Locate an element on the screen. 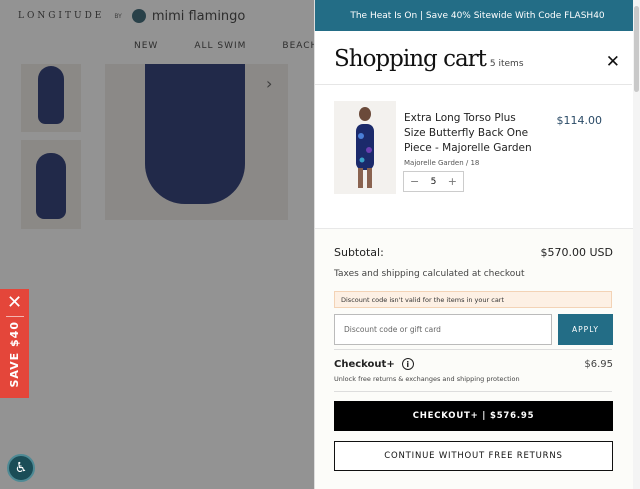 The height and width of the screenshot is (489, 640). item-variant: Majorelle Garden / 18 is located at coordinates (442, 163).